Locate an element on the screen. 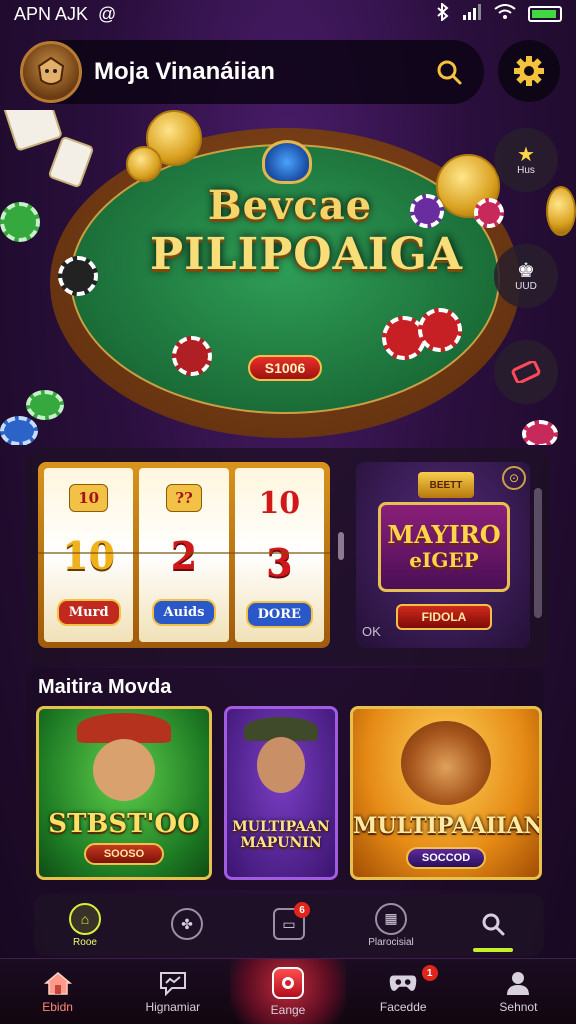  game-card: MULTIPAAIIAN SOCCOD is located at coordinates (446, 793).